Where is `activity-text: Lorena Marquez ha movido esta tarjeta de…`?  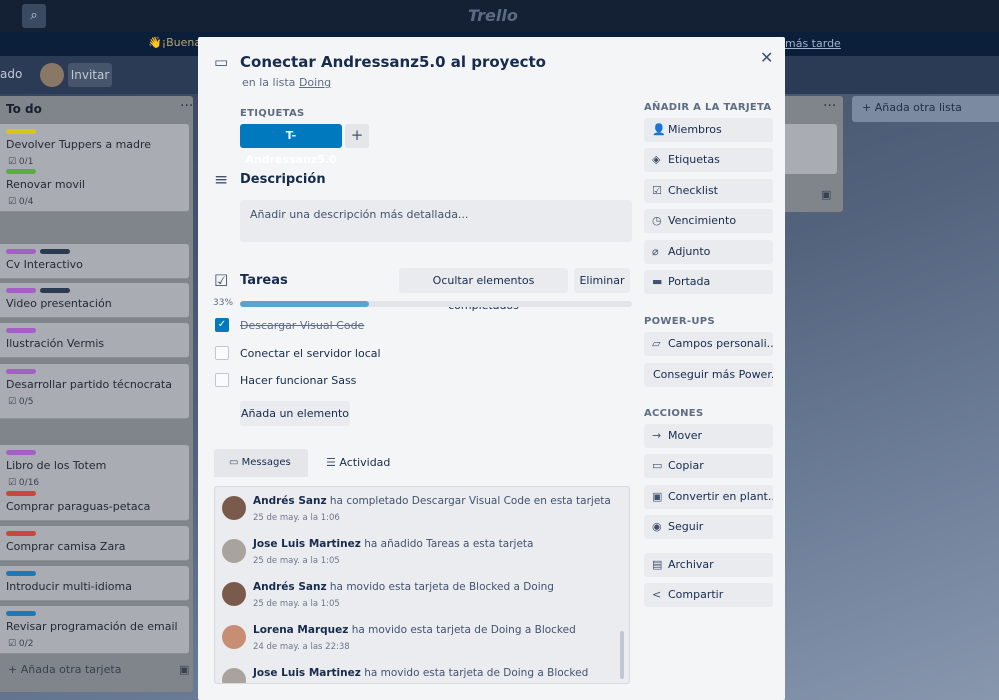
activity-text: Lorena Marquez ha movido esta tarjeta de… is located at coordinates (414, 630).